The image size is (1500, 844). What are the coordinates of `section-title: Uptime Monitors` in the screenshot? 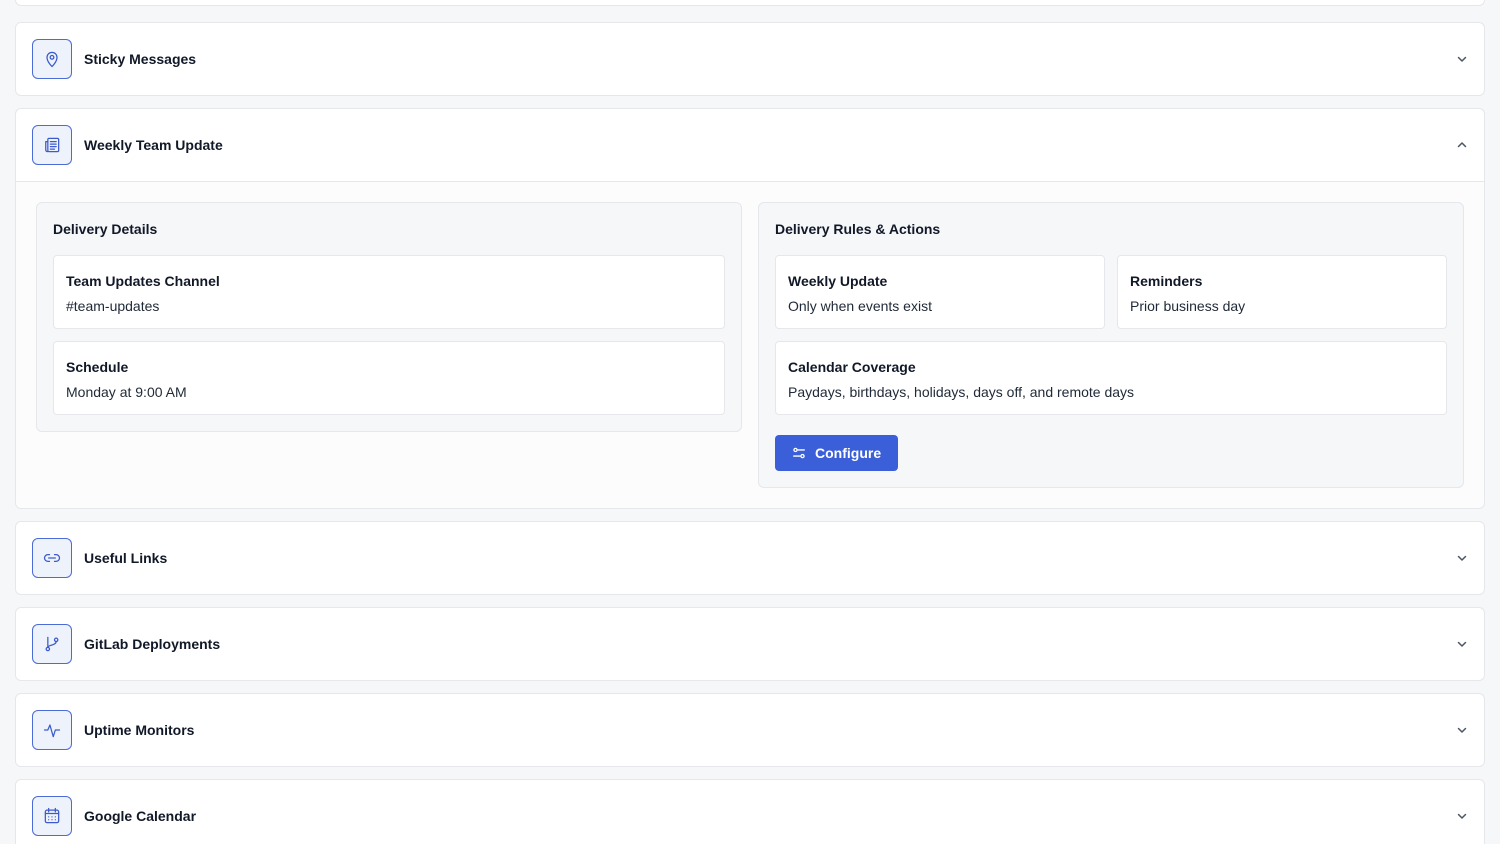 It's located at (139, 730).